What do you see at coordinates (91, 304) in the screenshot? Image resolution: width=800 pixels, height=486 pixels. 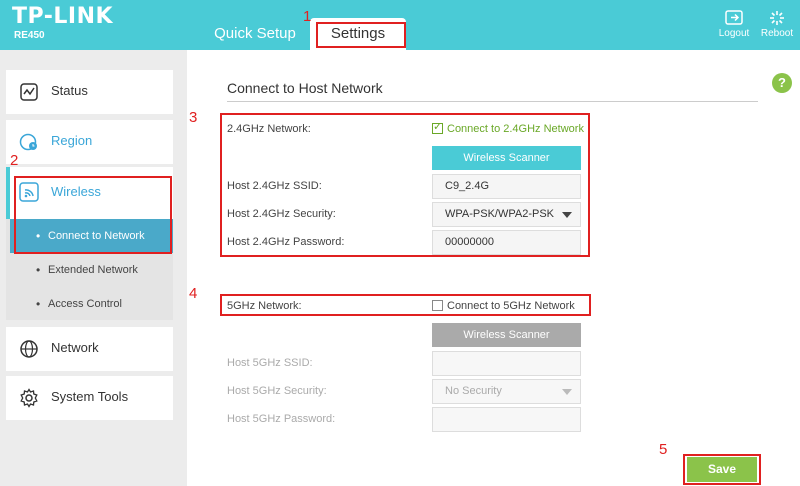 I see `sidebar-subitem-access-control: Access Control` at bounding box center [91, 304].